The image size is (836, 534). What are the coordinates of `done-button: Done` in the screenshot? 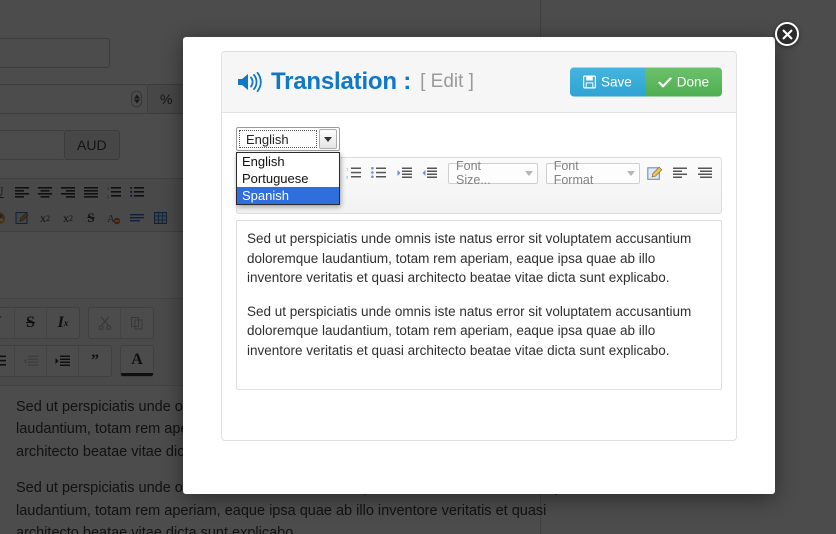 It's located at (683, 82).